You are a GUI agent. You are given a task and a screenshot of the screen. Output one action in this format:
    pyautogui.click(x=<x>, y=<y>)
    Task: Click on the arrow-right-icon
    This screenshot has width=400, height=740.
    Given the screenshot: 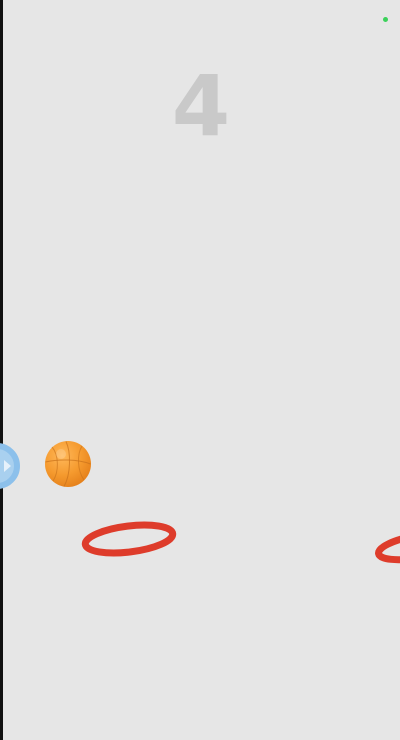 What is the action you would take?
    pyautogui.click(x=7, y=466)
    